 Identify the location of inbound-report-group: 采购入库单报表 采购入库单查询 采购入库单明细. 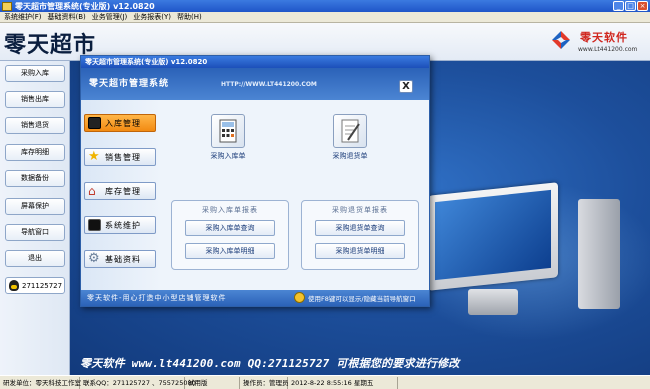
(230, 235).